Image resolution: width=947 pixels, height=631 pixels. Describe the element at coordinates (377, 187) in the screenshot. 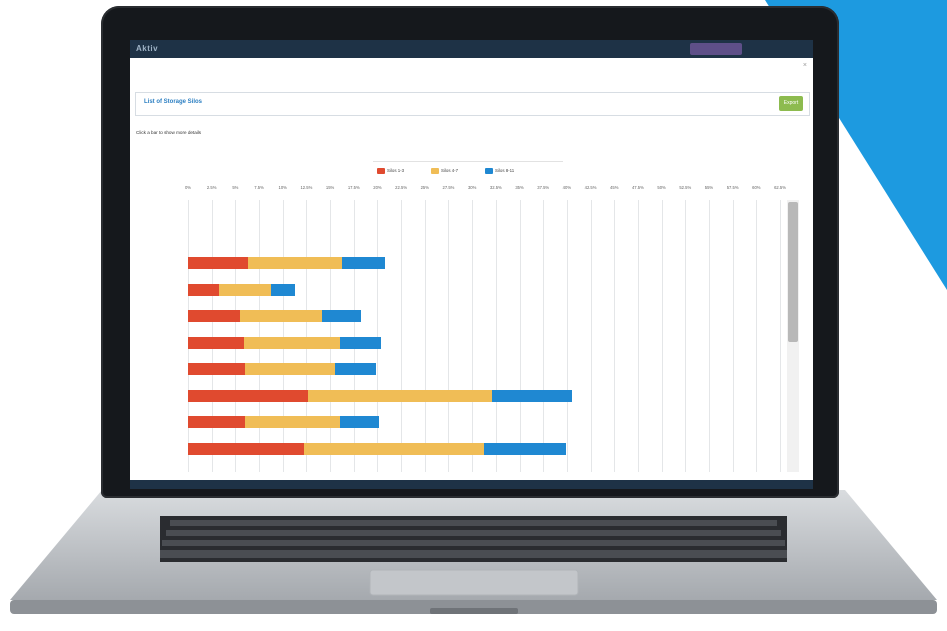

I see `x-tick-label: 20%` at that location.